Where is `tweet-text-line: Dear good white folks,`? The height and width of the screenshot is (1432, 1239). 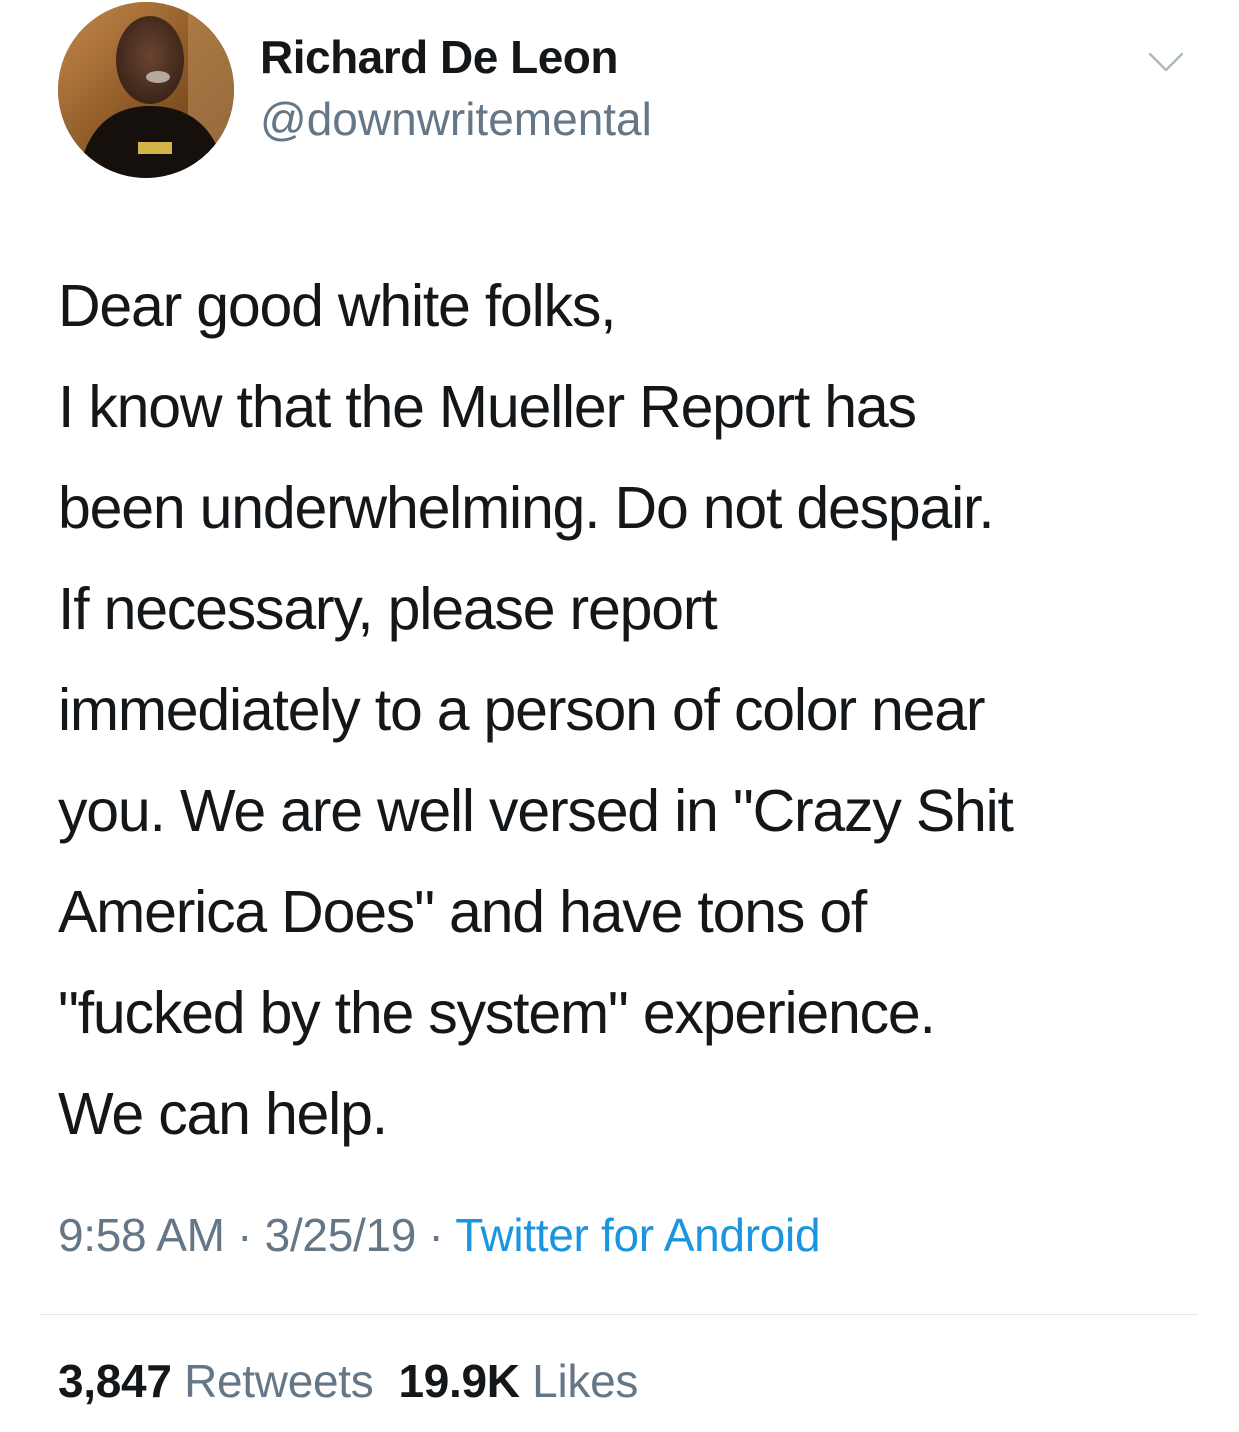
tweet-text-line: Dear good white folks, is located at coordinates (337, 306).